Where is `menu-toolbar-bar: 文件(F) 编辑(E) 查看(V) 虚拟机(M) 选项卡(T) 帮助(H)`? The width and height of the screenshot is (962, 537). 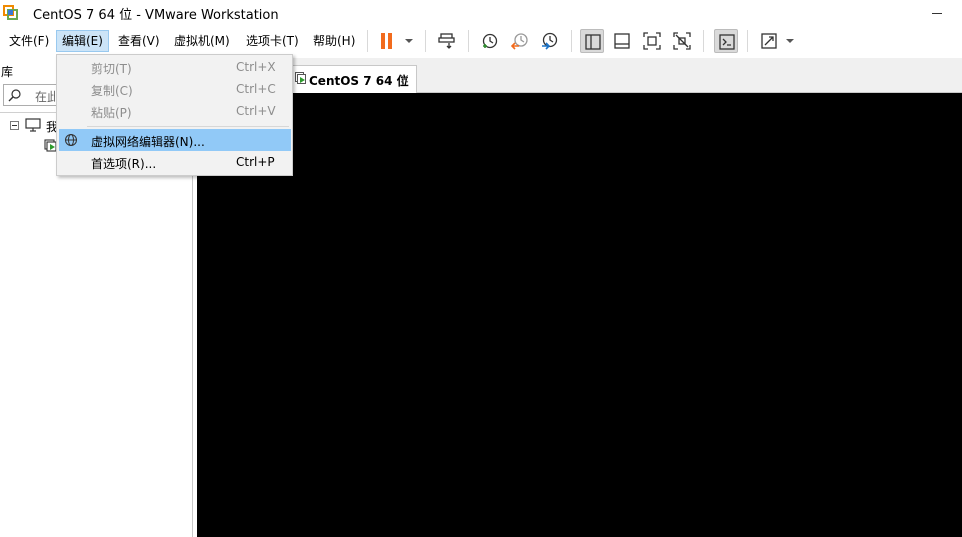
menu-toolbar-bar: 文件(F) 编辑(E) 查看(V) 虚拟机(M) 选项卡(T) 帮助(H) is located at coordinates (481, 40).